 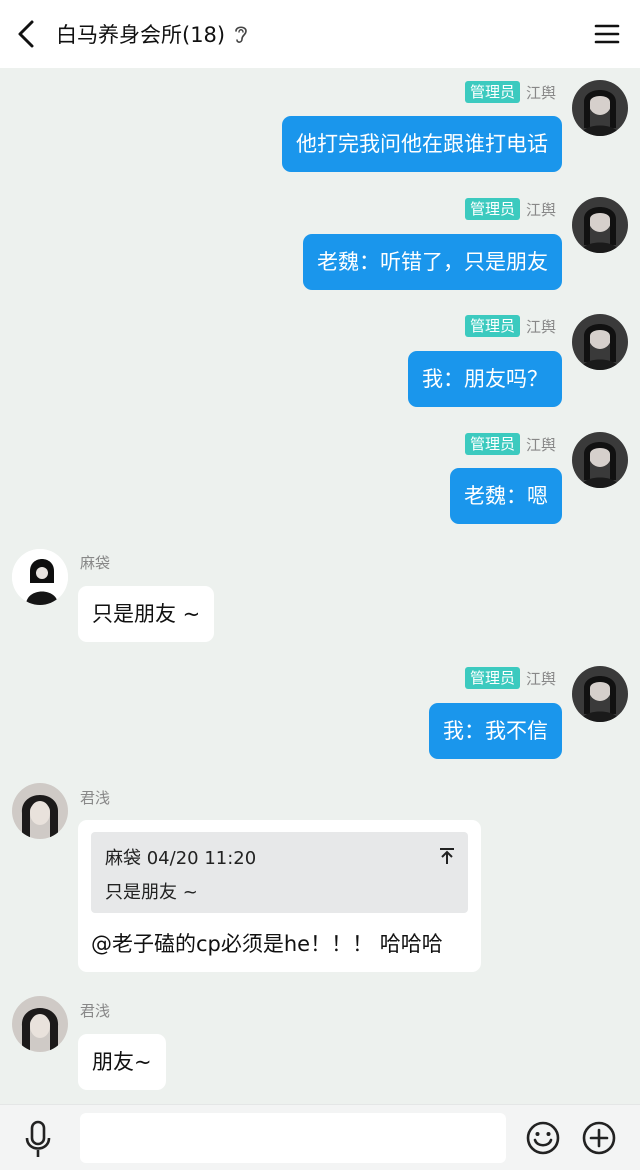 I want to click on incoming-message-bubble: 只是朋友 ~, so click(x=146, y=614).